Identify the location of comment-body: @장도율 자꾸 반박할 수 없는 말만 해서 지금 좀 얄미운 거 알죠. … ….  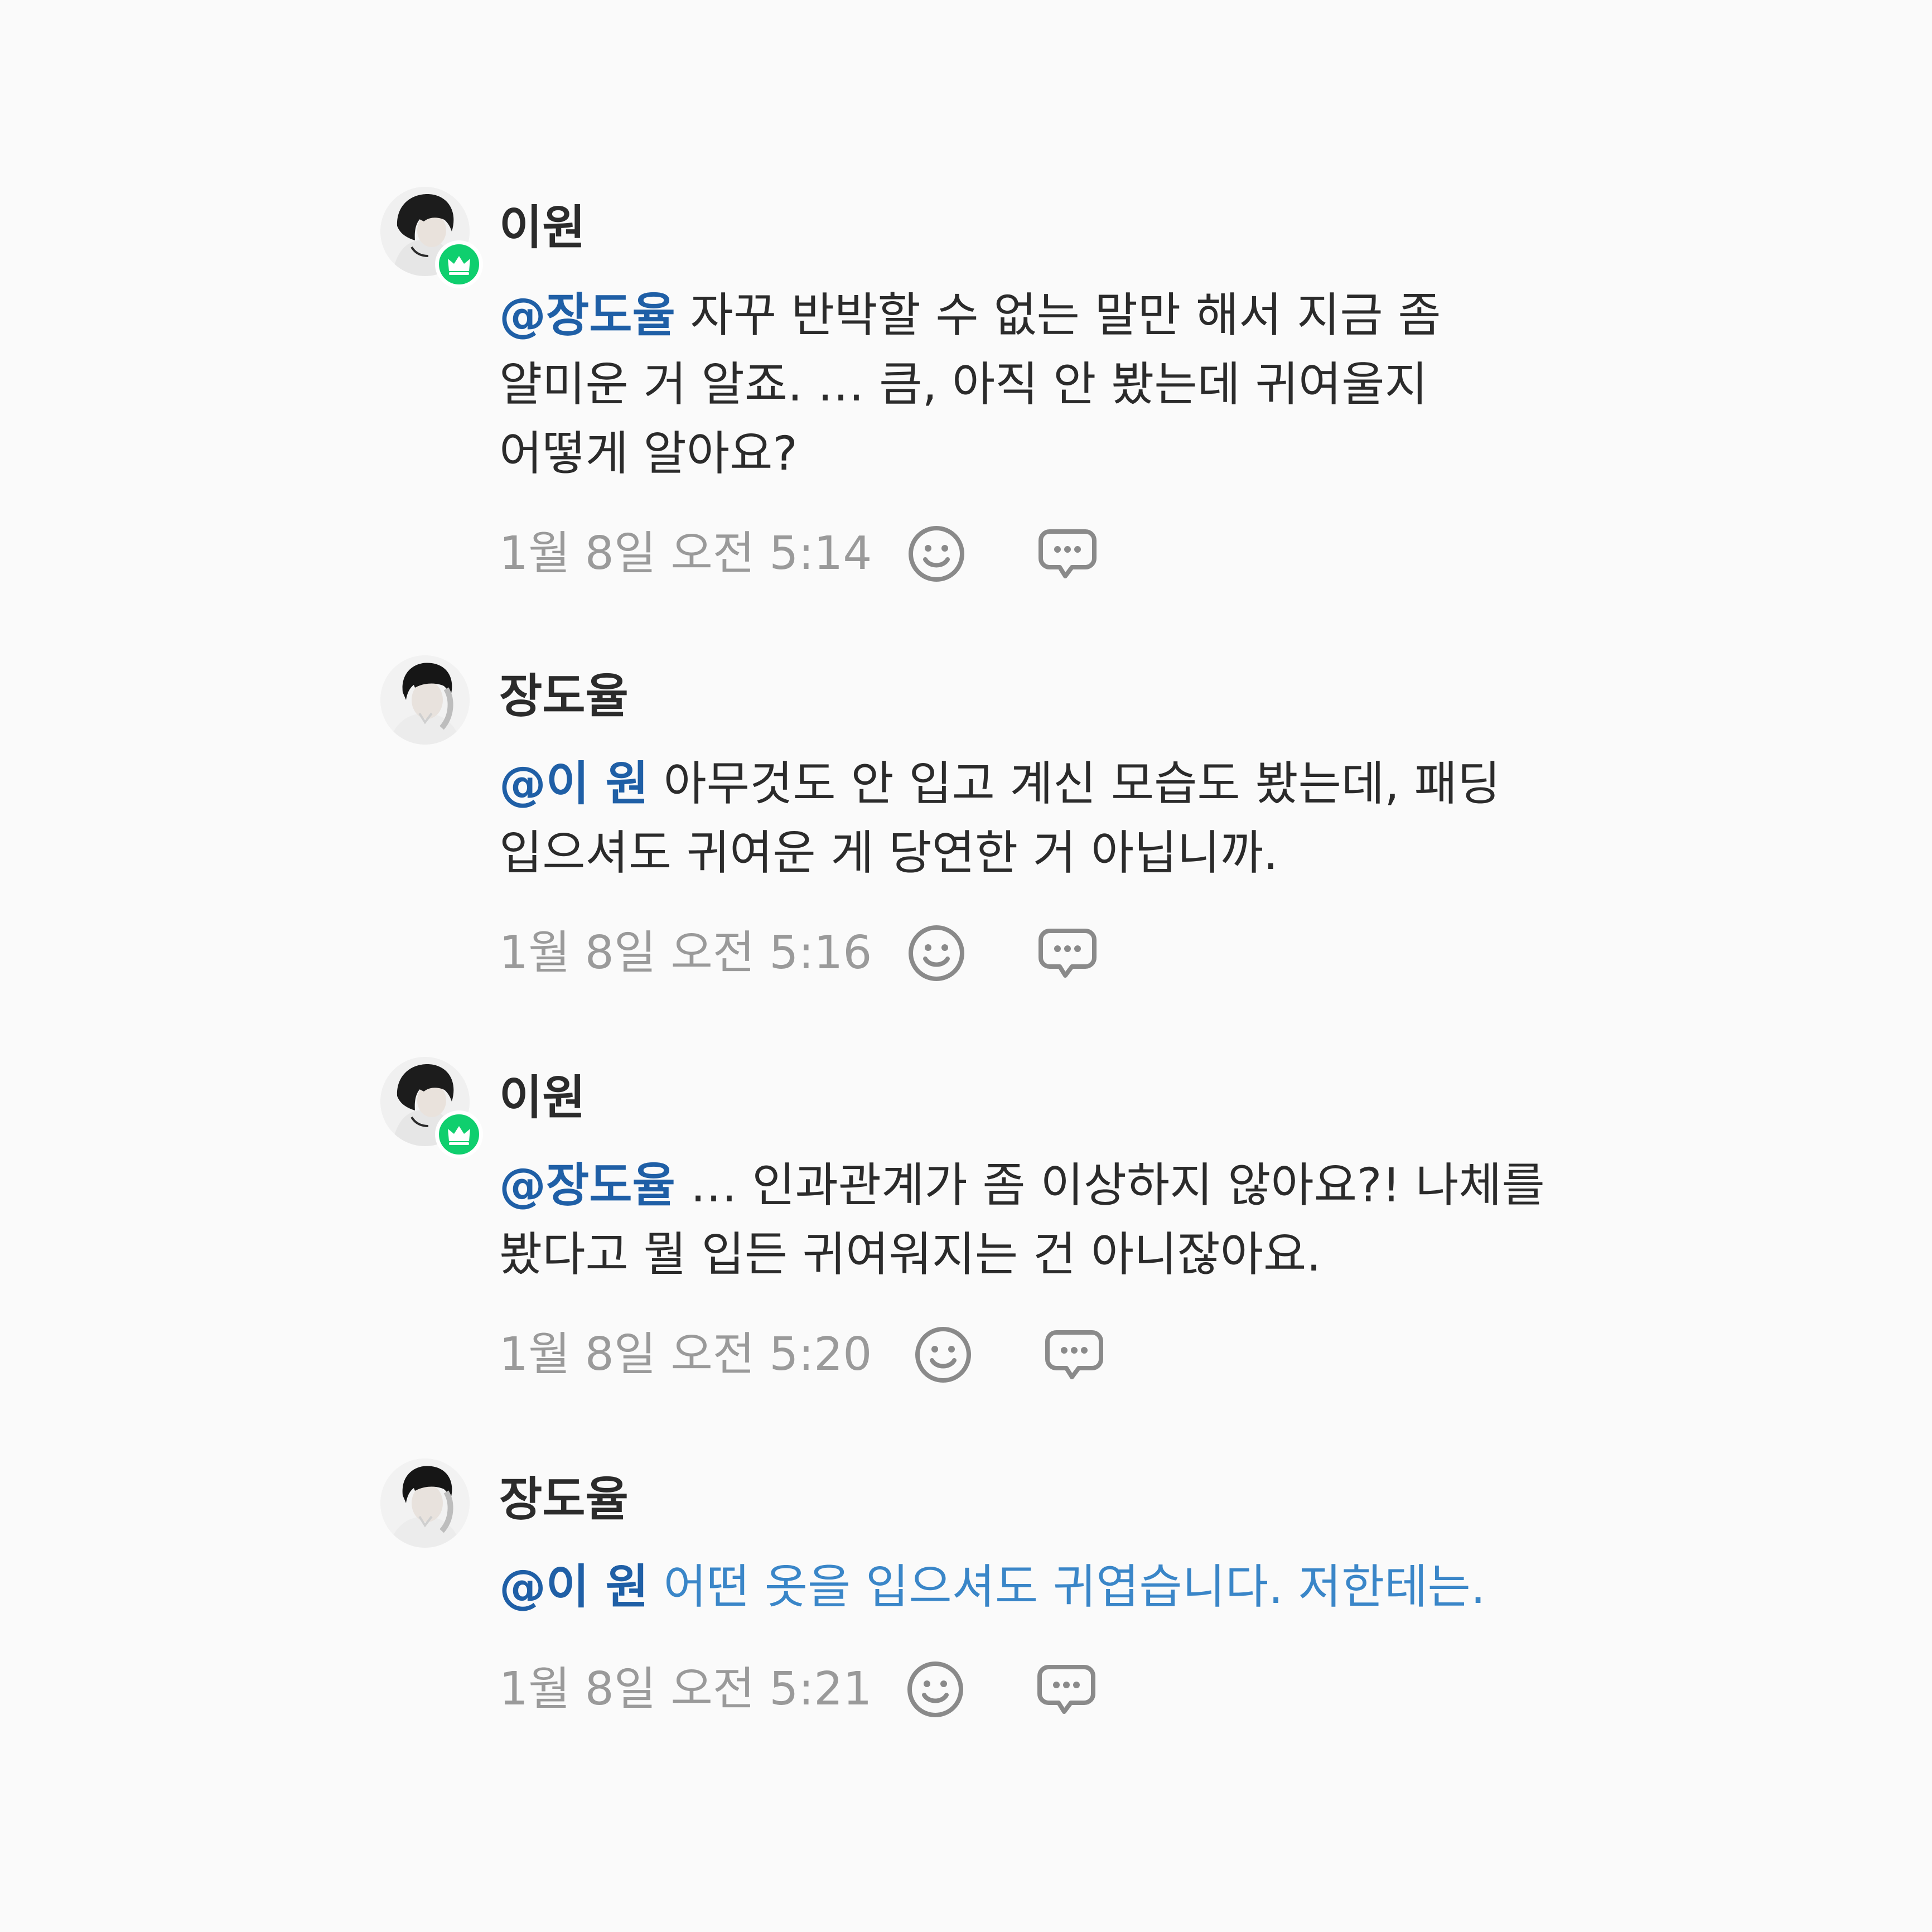
(1023, 384).